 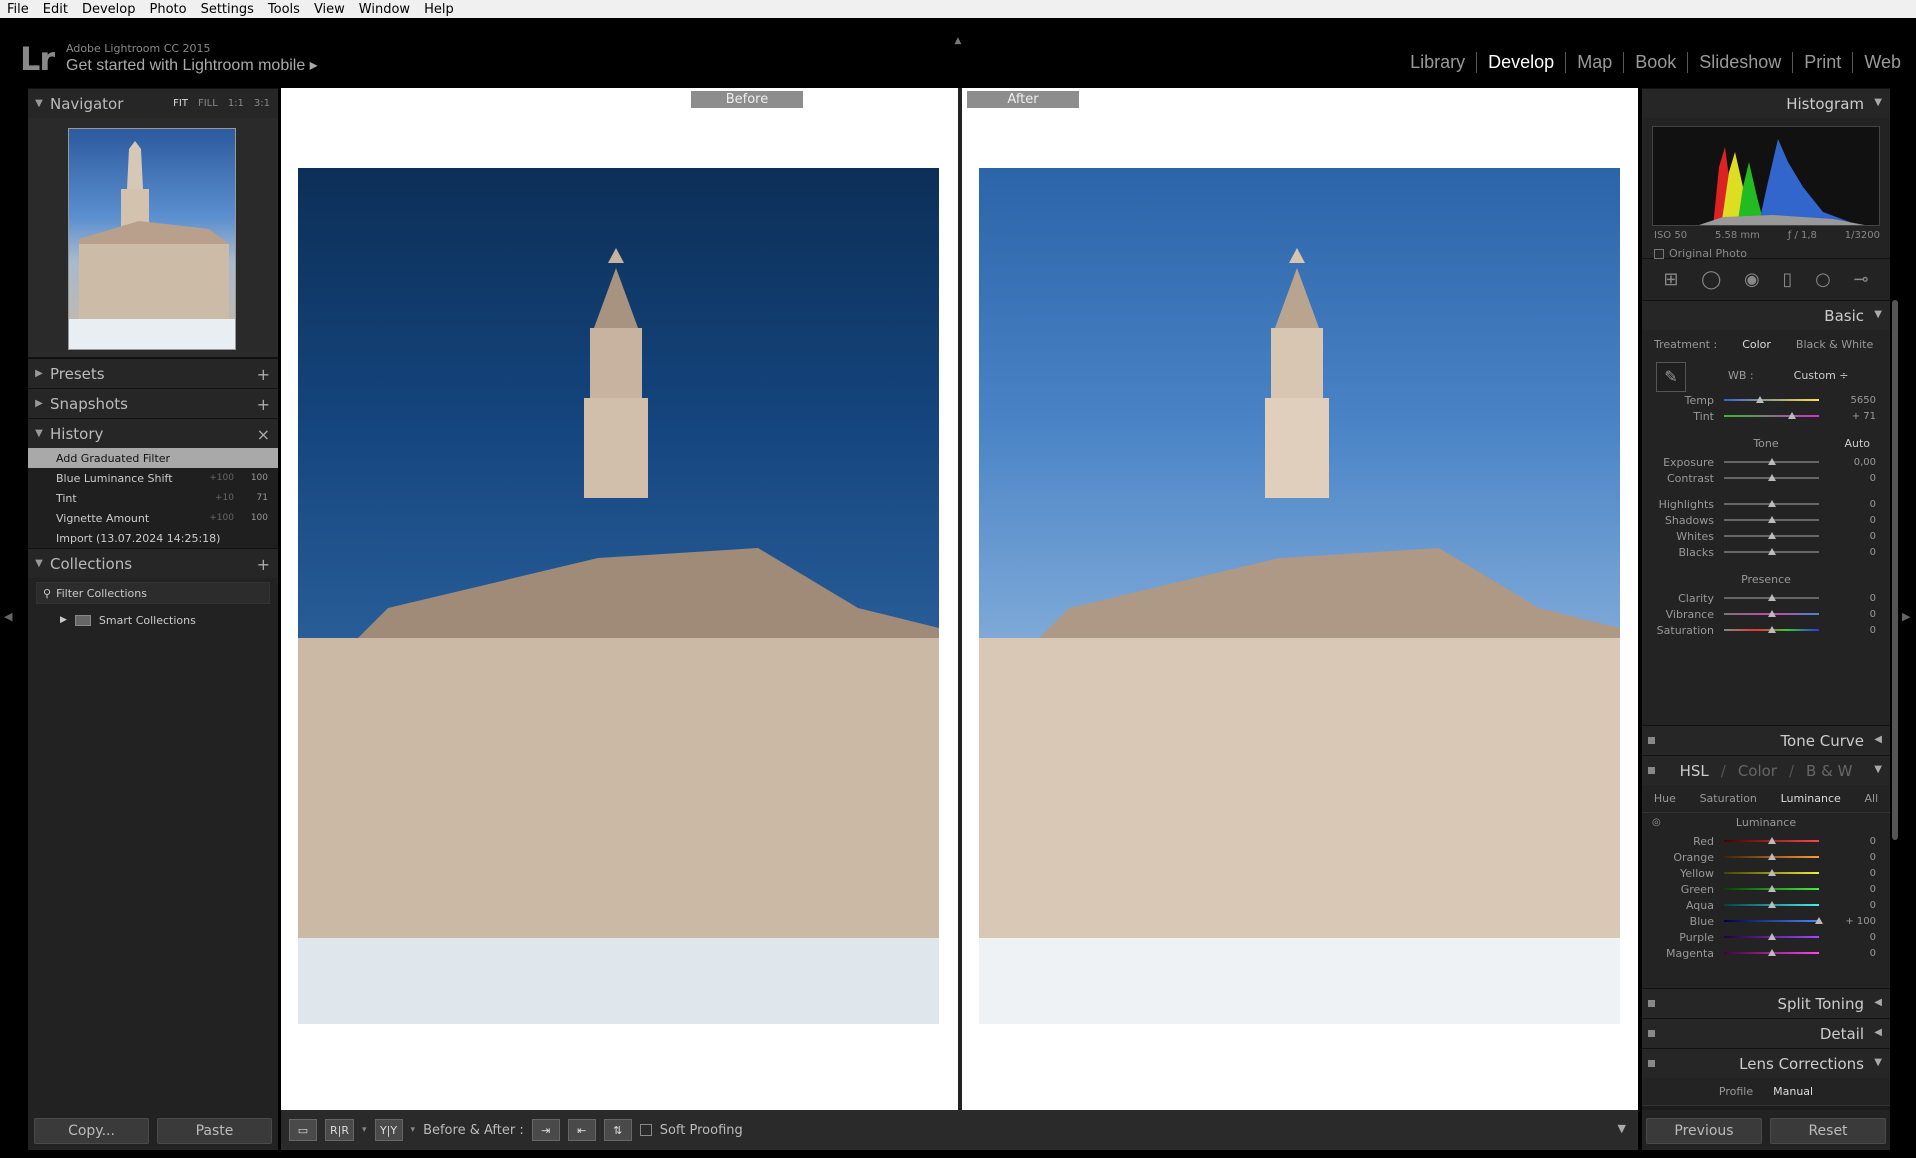 What do you see at coordinates (214, 1131) in the screenshot?
I see `paste-button: Paste` at bounding box center [214, 1131].